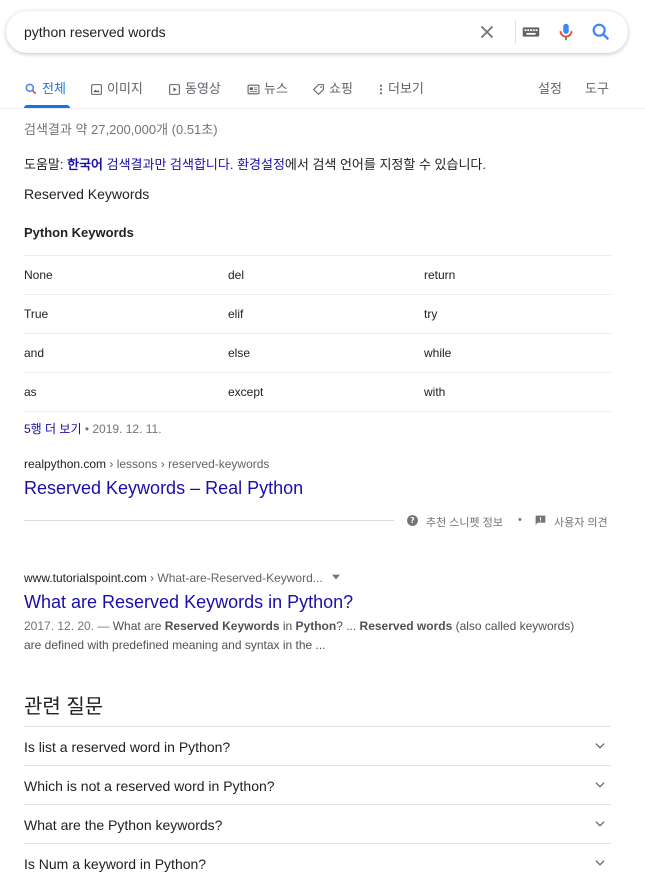  What do you see at coordinates (95, 32) in the screenshot?
I see `search-input: python reserved words` at bounding box center [95, 32].